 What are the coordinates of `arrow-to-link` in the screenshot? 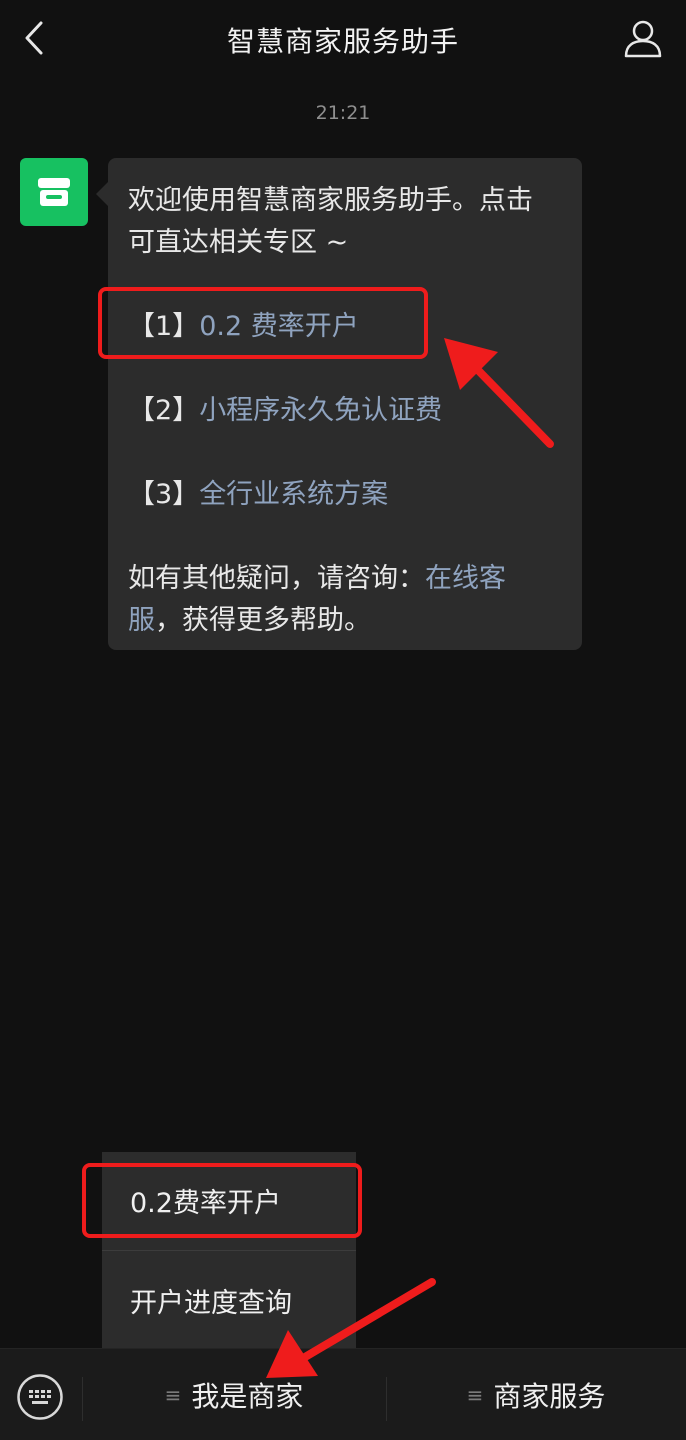 It's located at (499, 393).